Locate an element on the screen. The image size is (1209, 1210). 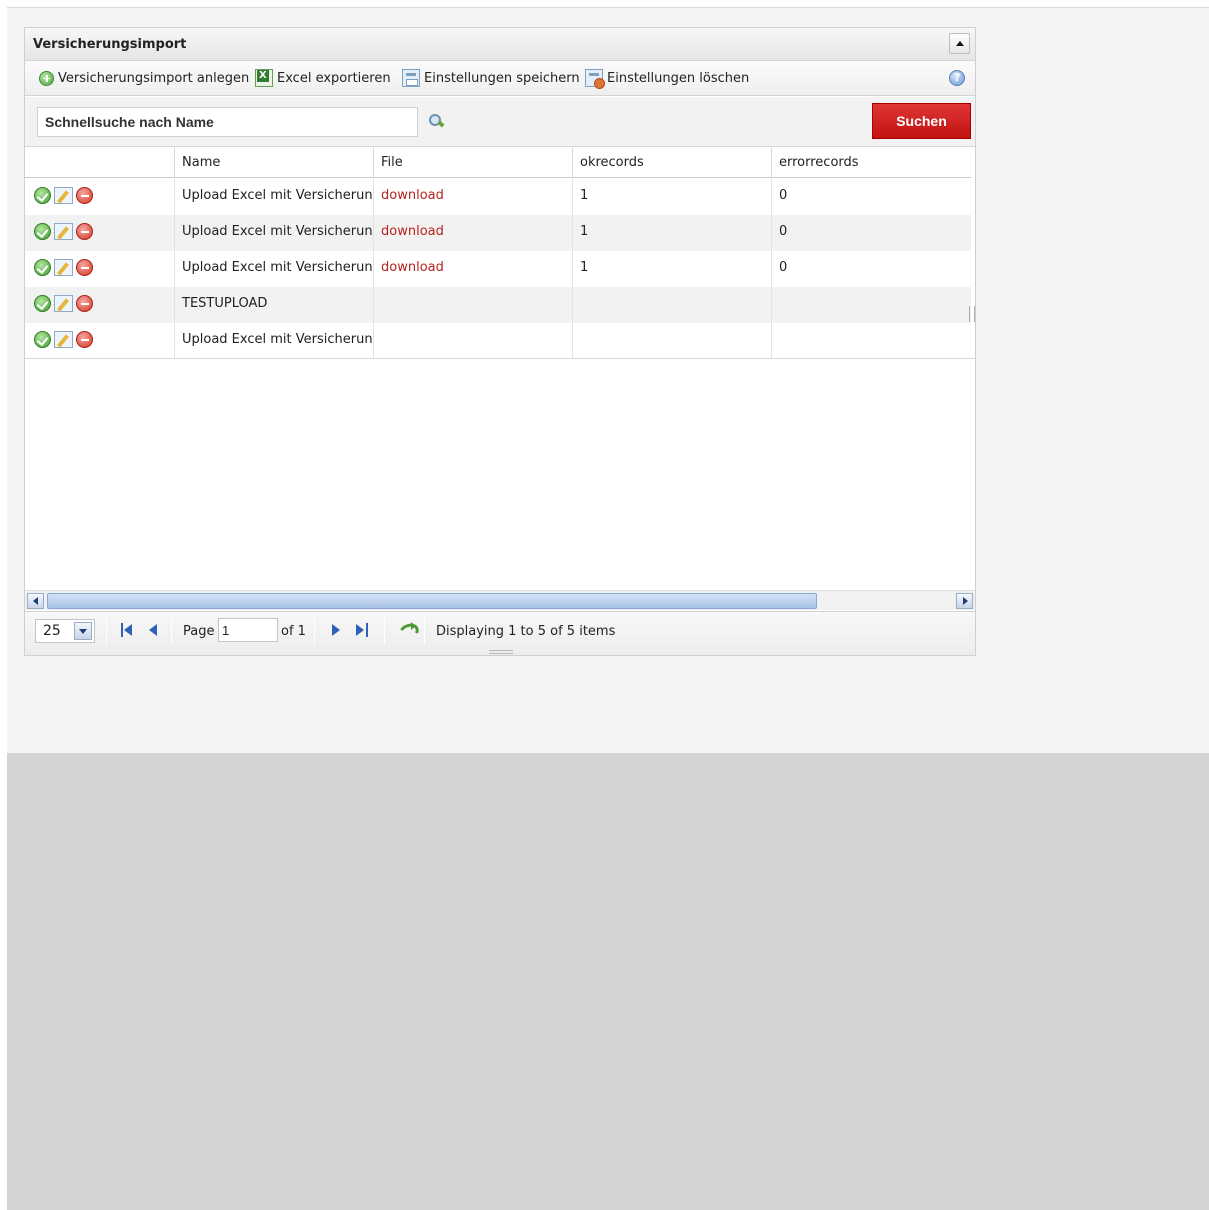
delete-settings-button: Einstellungen löschen is located at coordinates (667, 79).